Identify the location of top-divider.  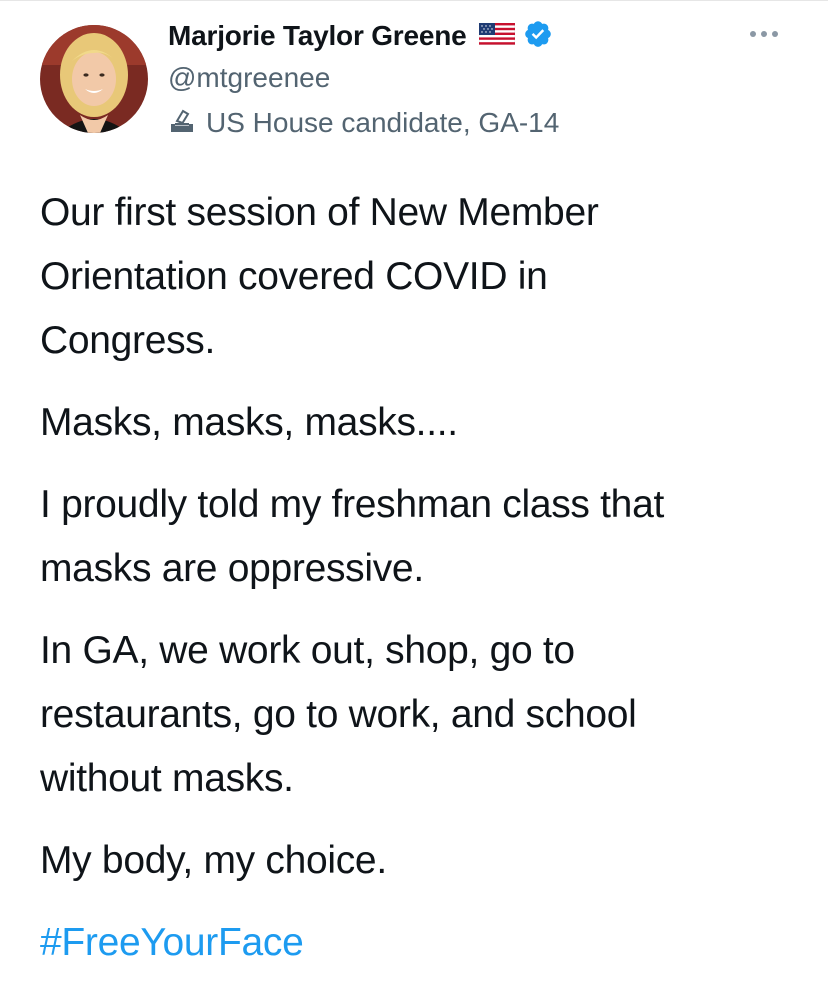
(414, 0).